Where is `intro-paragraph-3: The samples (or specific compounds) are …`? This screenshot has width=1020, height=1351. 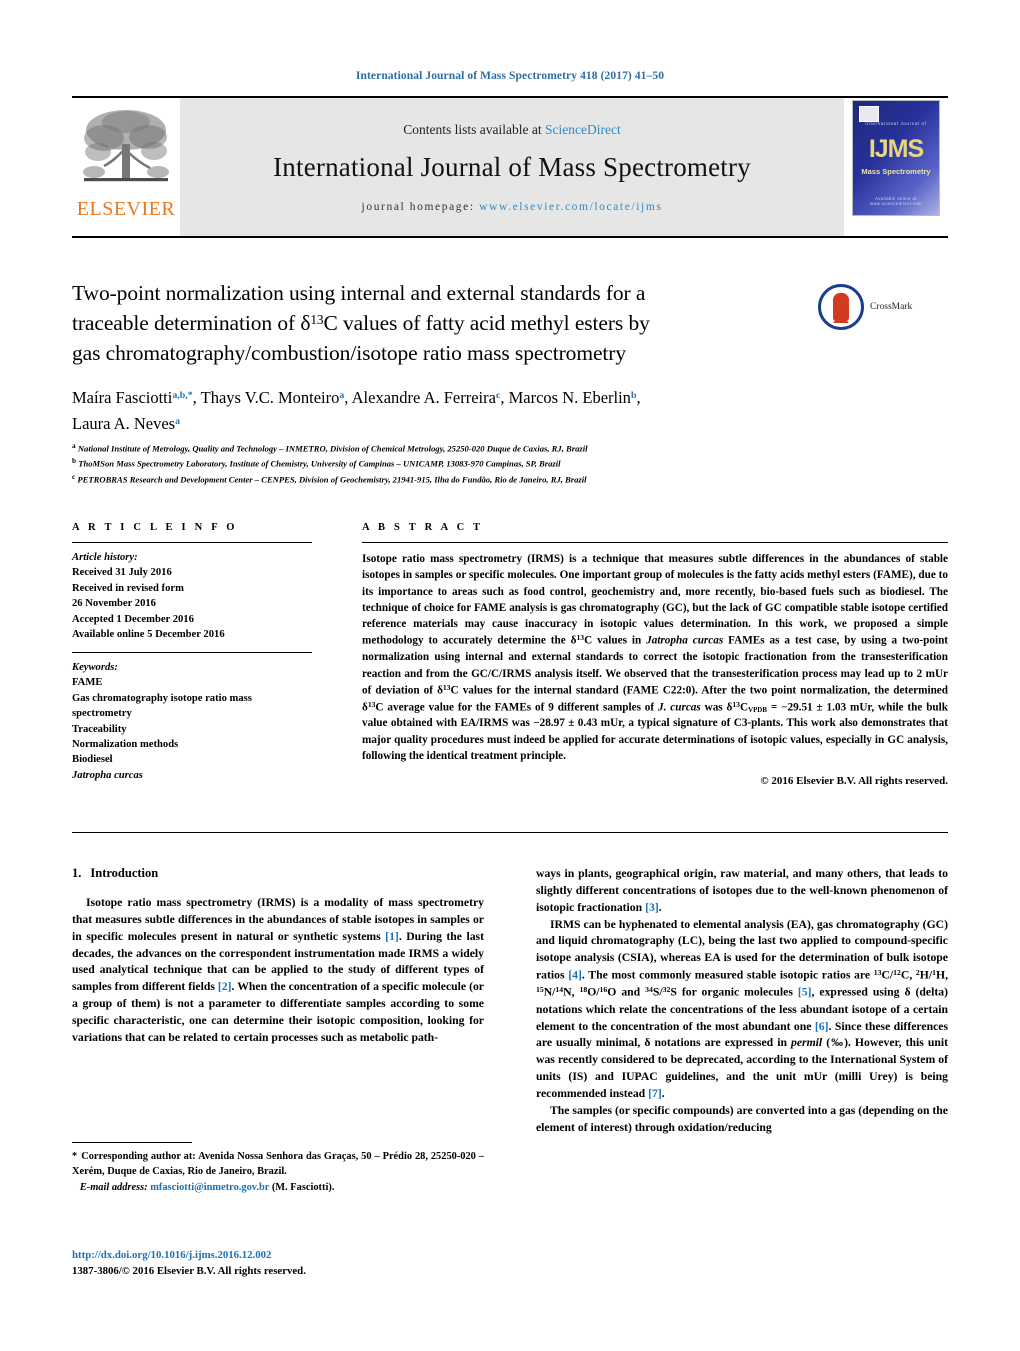
intro-paragraph-3: The samples (or specific compounds) are … is located at coordinates (742, 1118).